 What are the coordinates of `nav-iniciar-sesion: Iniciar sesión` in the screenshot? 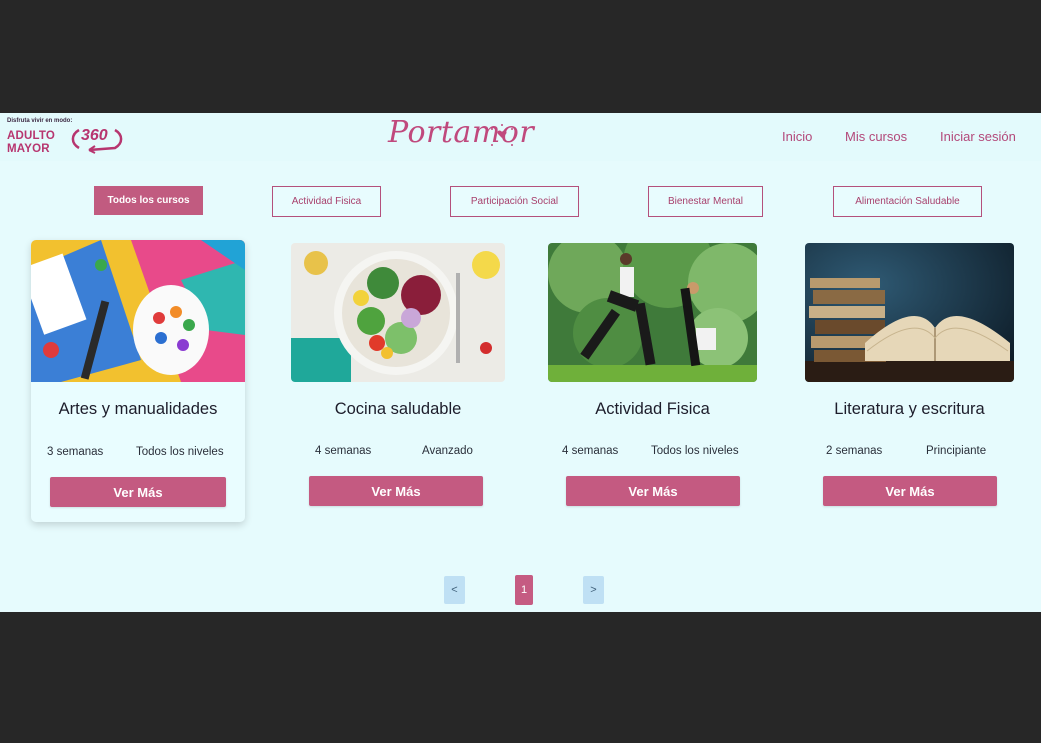 It's located at (978, 136).